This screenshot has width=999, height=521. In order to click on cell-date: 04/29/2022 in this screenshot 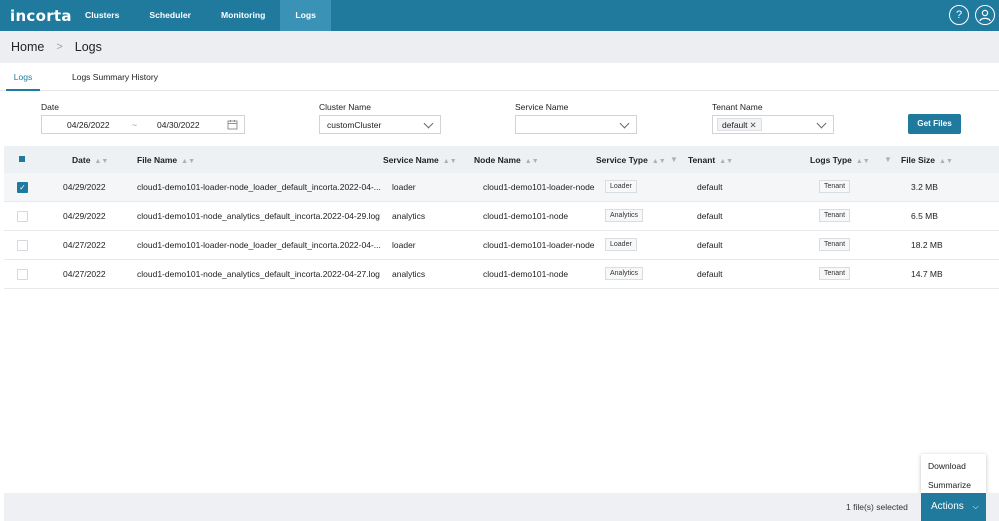, I will do `click(84, 216)`.